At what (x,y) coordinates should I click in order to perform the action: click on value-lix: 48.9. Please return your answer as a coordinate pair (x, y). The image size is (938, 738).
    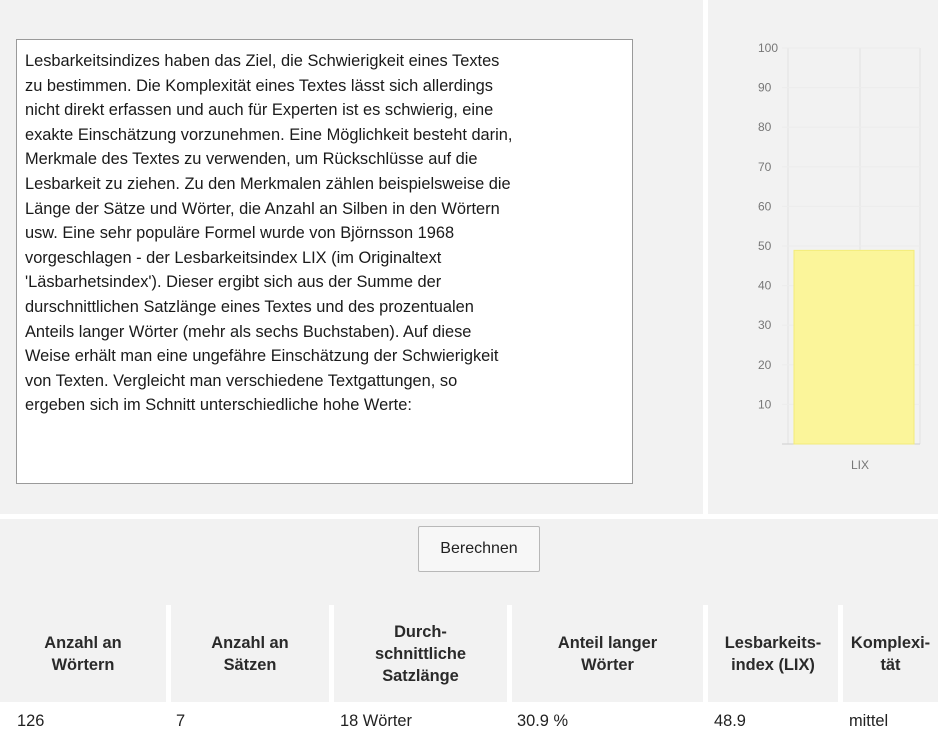
    Looking at the image, I should click on (730, 721).